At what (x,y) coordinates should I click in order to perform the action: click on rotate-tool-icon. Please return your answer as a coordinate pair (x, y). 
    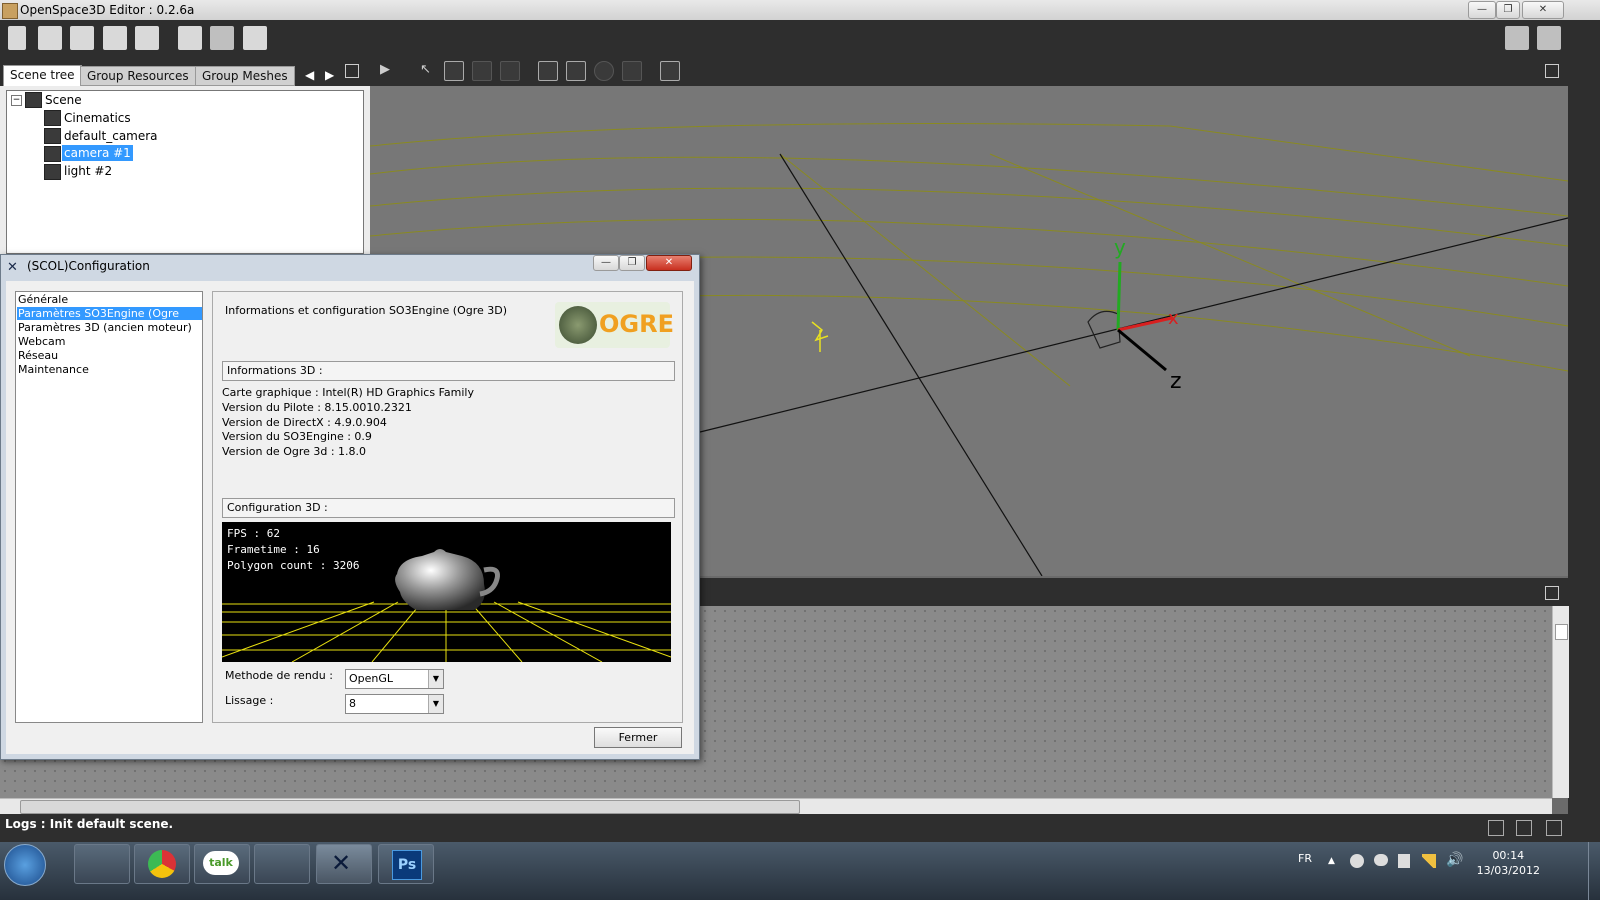
    Looking at the image, I should click on (482, 71).